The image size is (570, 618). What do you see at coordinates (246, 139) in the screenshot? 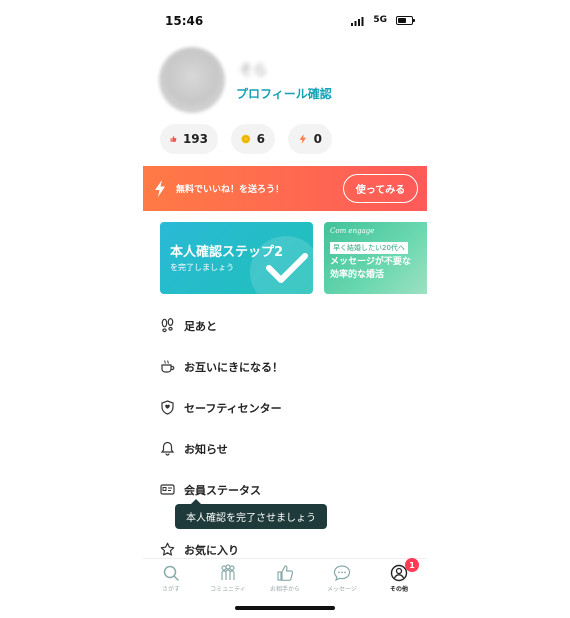
I see `coin-icon` at bounding box center [246, 139].